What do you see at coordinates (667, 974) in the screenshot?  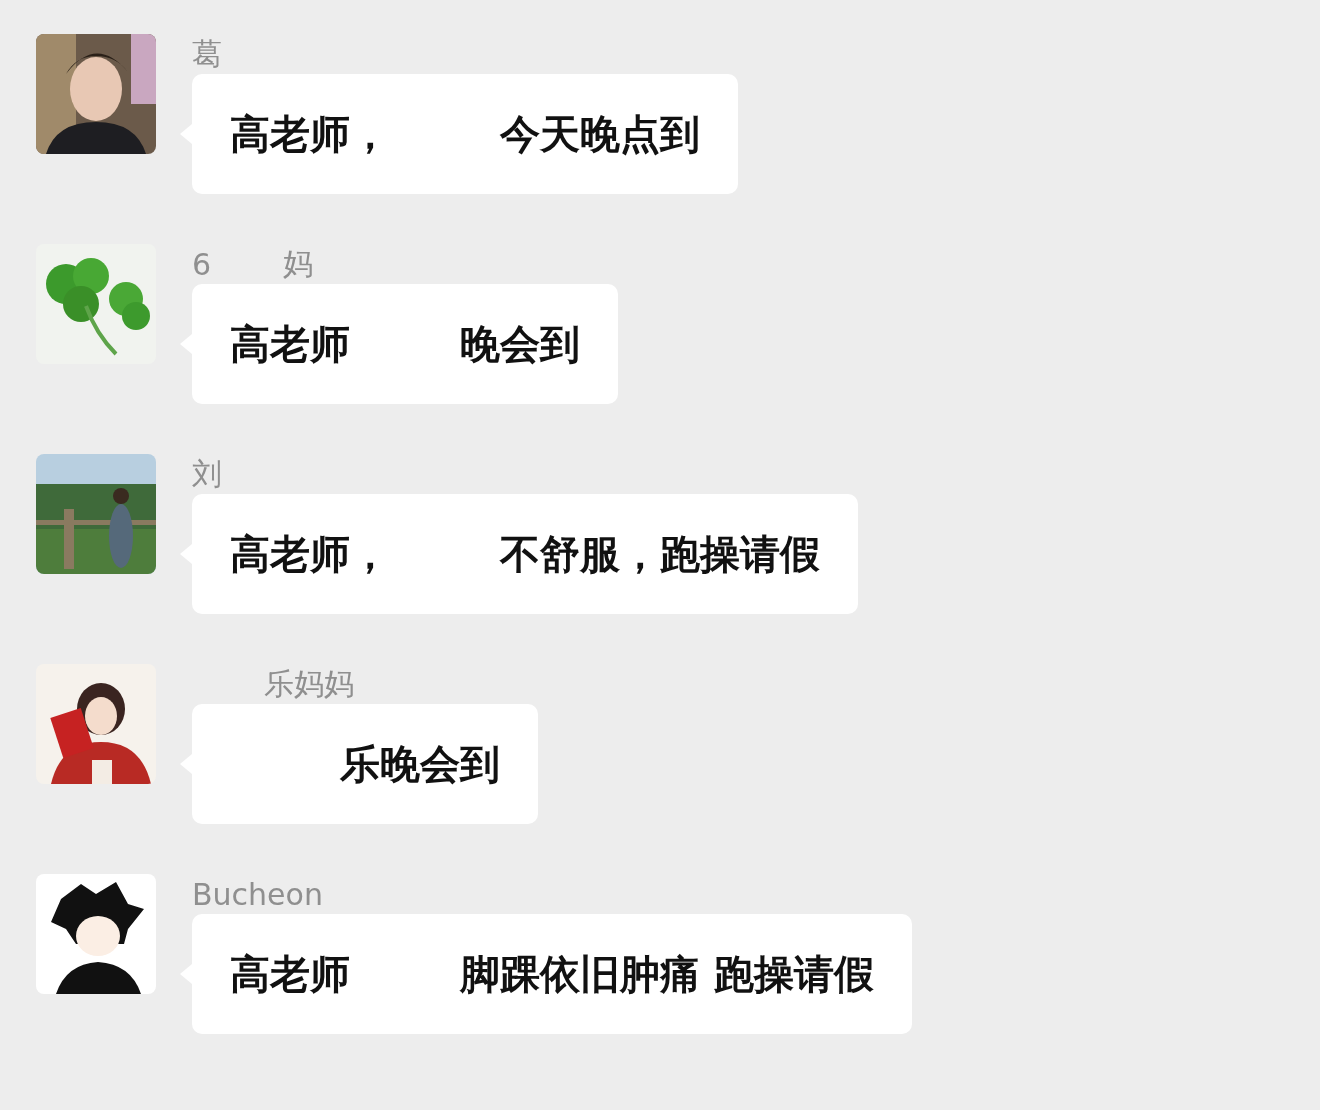 I see `message-text: 脚踝依旧肿痛 跑操请假` at bounding box center [667, 974].